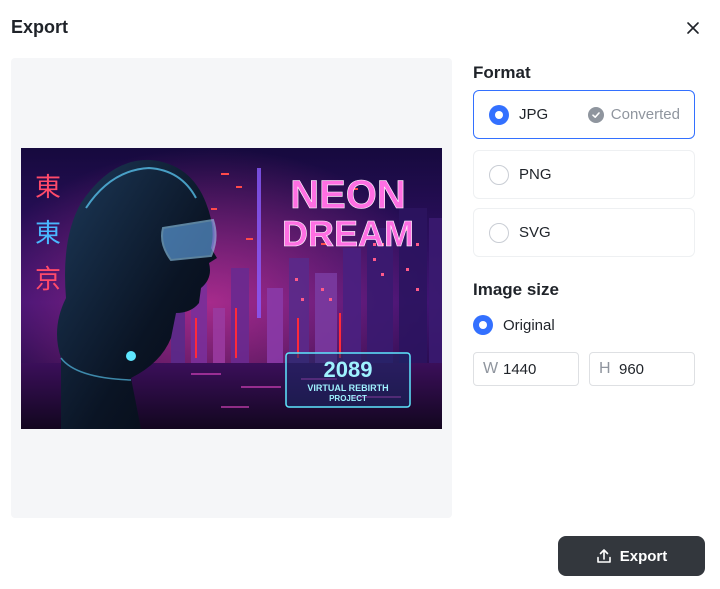  What do you see at coordinates (584, 114) in the screenshot?
I see `format-option-jpg: JPG Converted` at bounding box center [584, 114].